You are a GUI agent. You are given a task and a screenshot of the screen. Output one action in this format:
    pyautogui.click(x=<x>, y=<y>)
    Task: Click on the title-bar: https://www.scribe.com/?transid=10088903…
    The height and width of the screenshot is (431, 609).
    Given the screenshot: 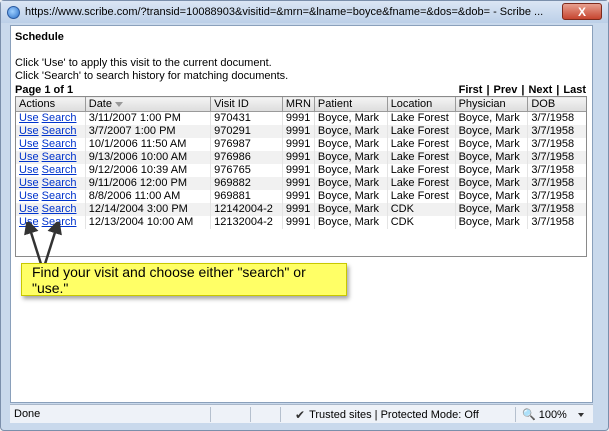 What is the action you would take?
    pyautogui.click(x=304, y=12)
    